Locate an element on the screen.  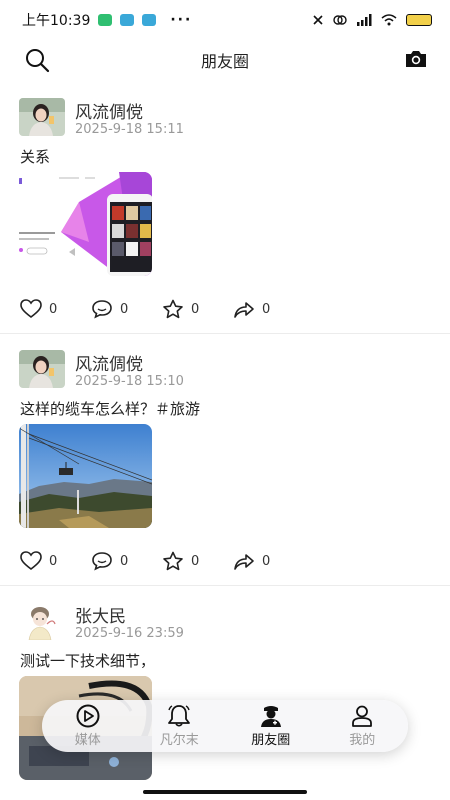
post-text: 测试一下技术细节， is located at coordinates (88, 661).